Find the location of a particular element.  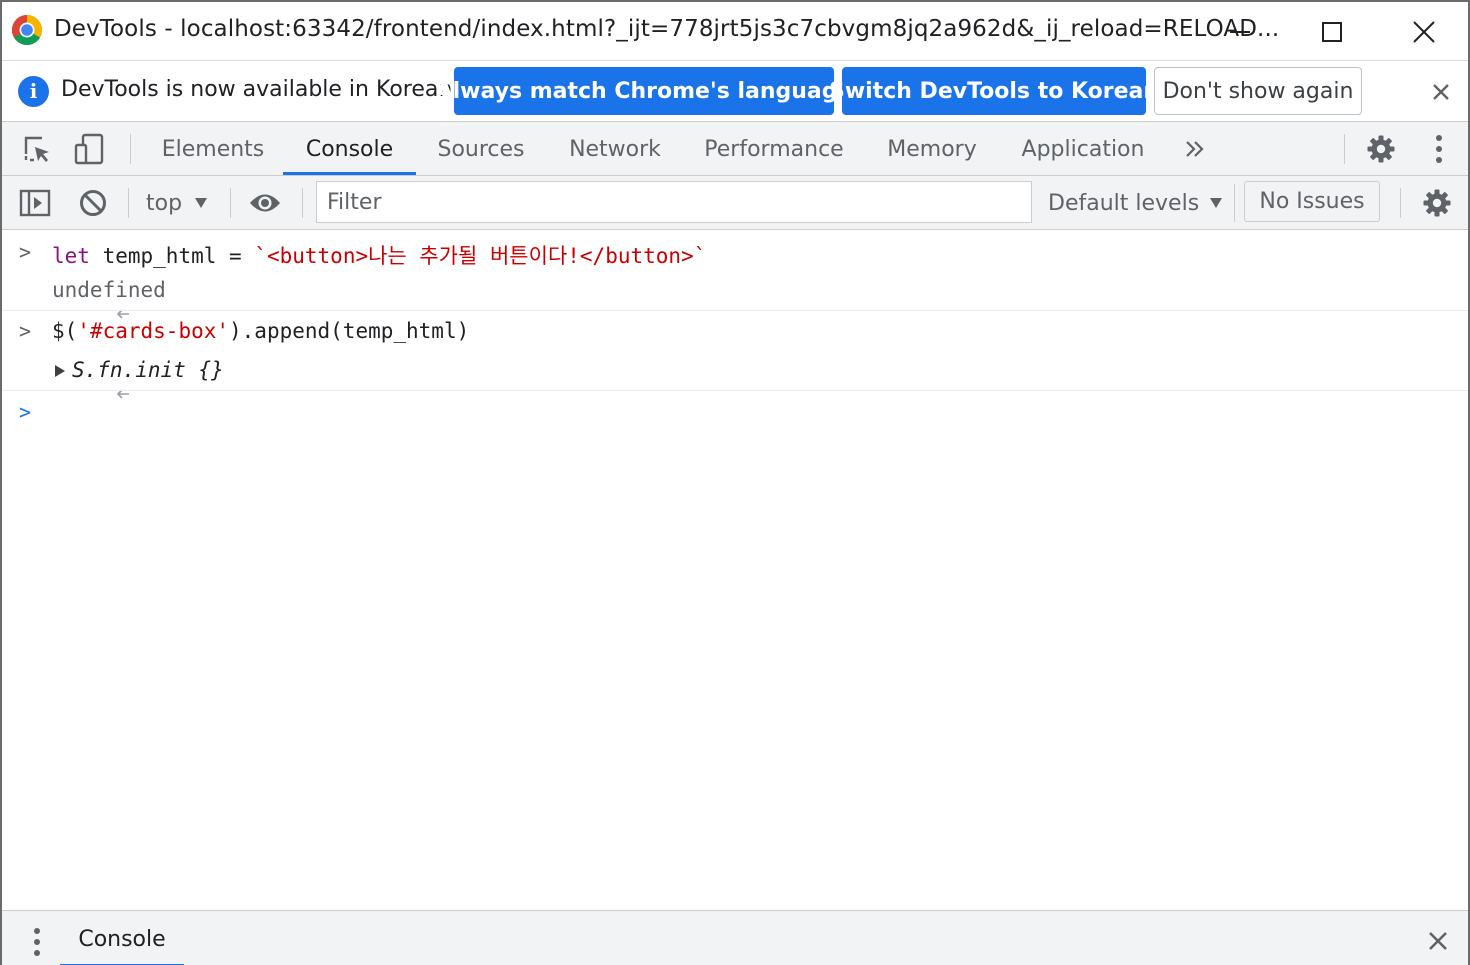

device-toggle-icon is located at coordinates (89, 149).